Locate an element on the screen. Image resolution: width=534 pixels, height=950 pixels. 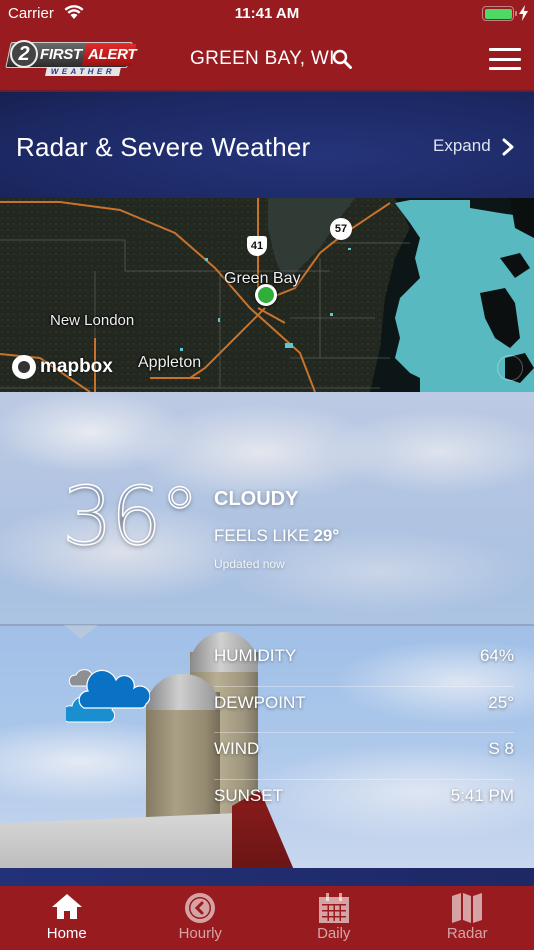
radar-section-header: Radar & Severe Weather Expand is located at coordinates (267, 144).